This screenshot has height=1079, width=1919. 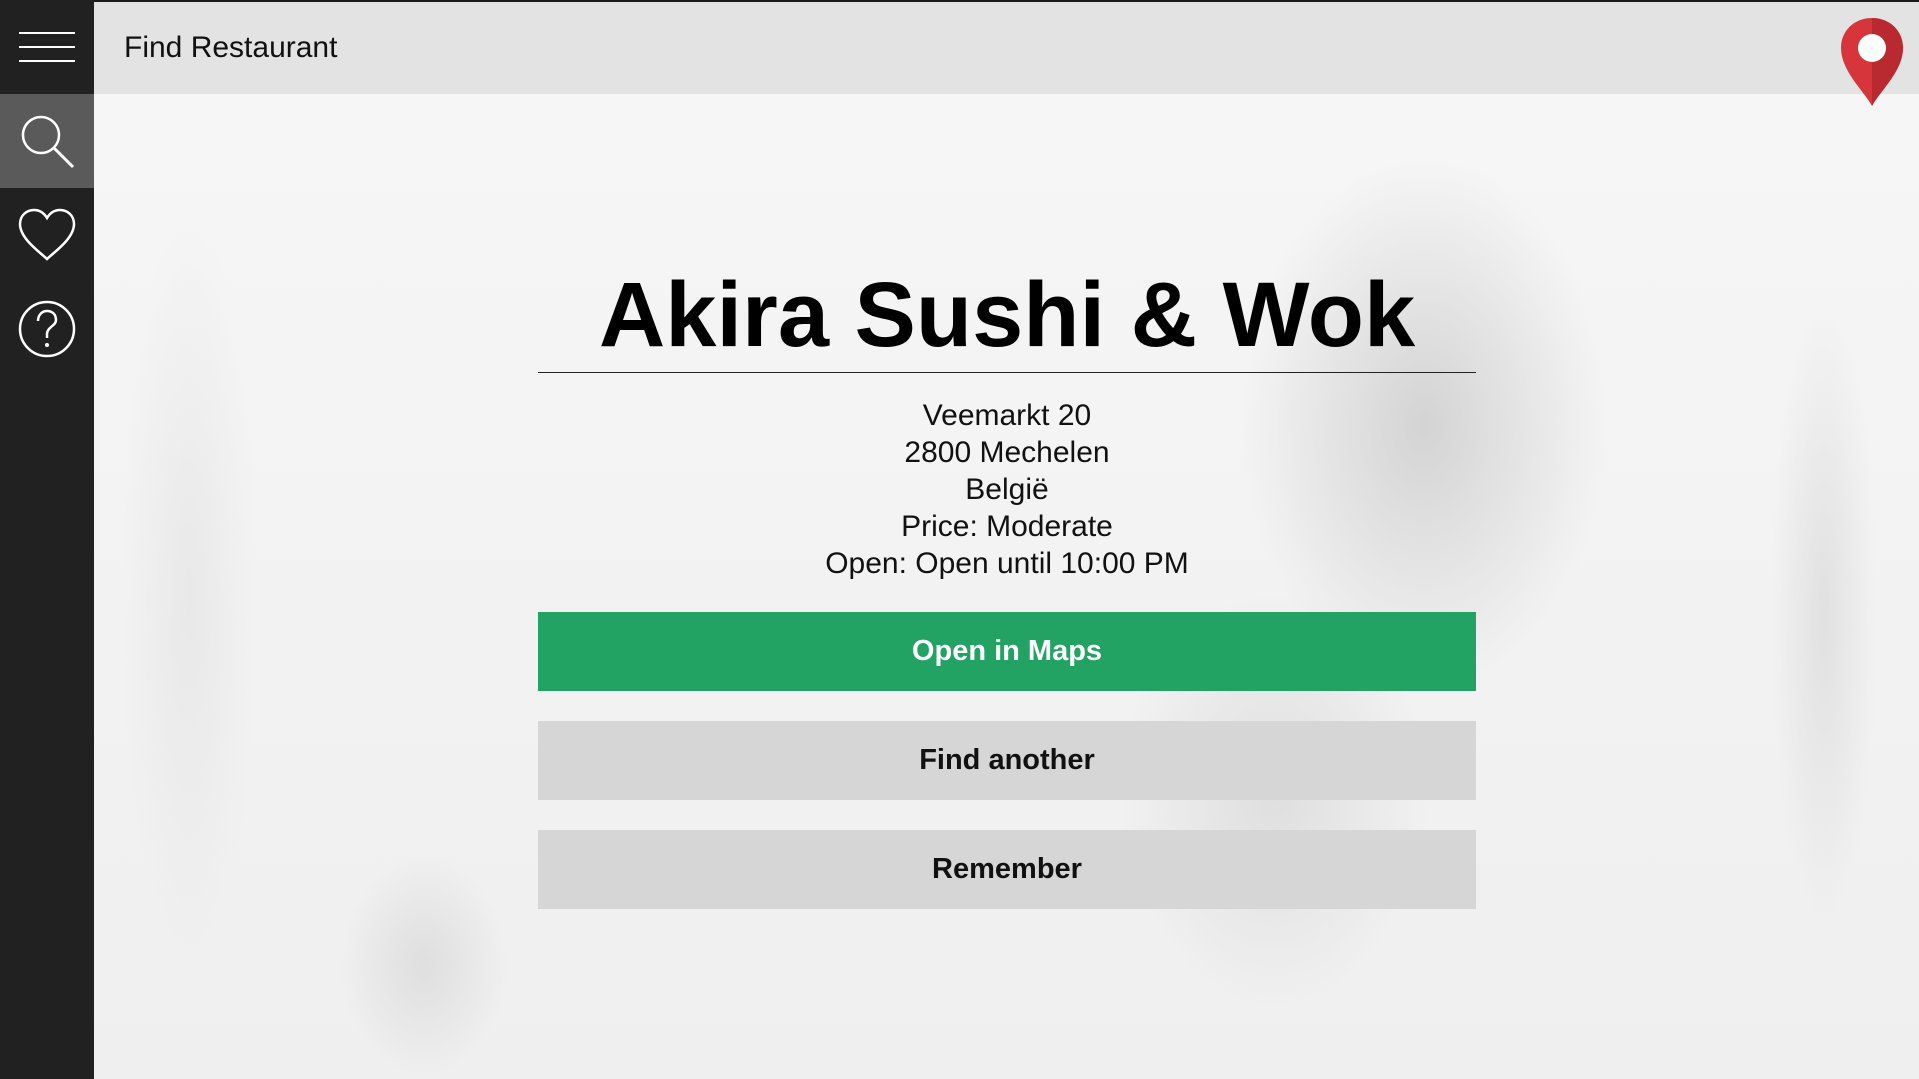 I want to click on page-title: Find Restaurant, so click(x=231, y=47).